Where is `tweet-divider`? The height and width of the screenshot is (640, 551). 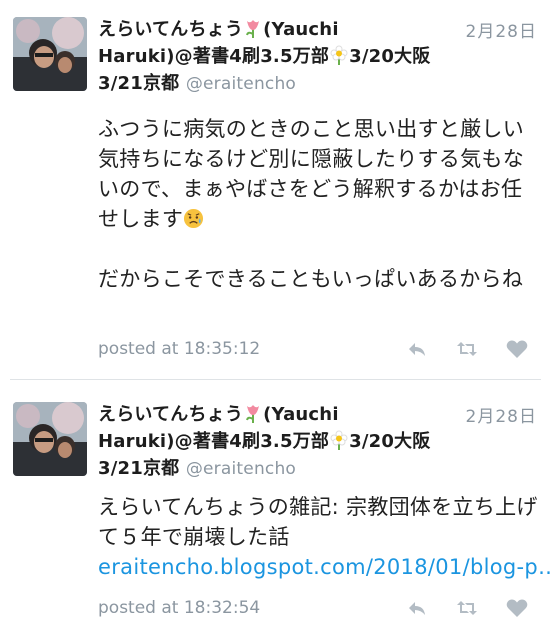
tweet-divider is located at coordinates (275, 379).